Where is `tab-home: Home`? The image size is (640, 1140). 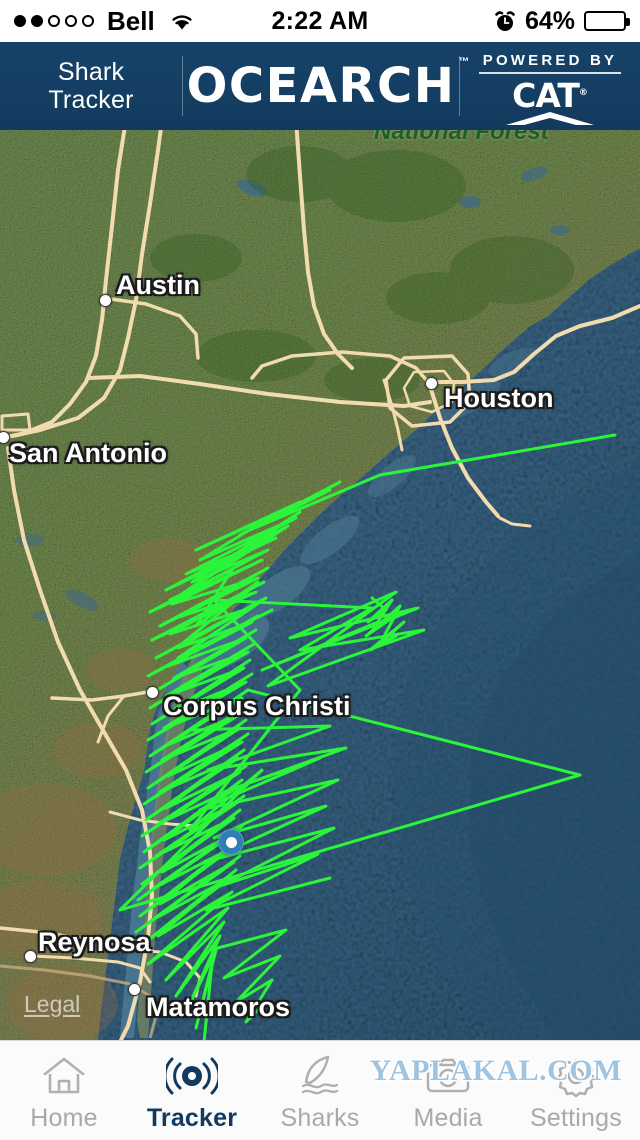
tab-home: Home is located at coordinates (64, 1090).